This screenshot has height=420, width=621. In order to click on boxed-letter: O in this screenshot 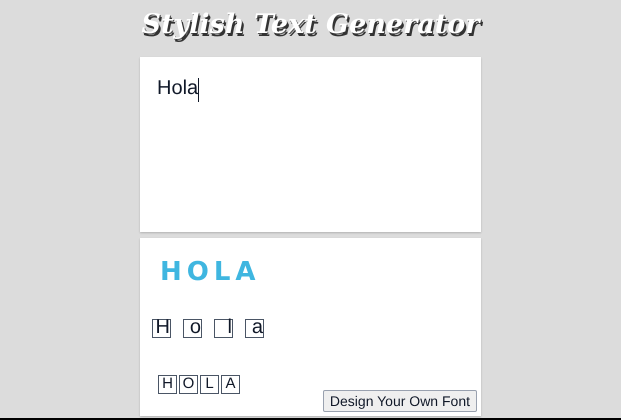, I will do `click(188, 384)`.